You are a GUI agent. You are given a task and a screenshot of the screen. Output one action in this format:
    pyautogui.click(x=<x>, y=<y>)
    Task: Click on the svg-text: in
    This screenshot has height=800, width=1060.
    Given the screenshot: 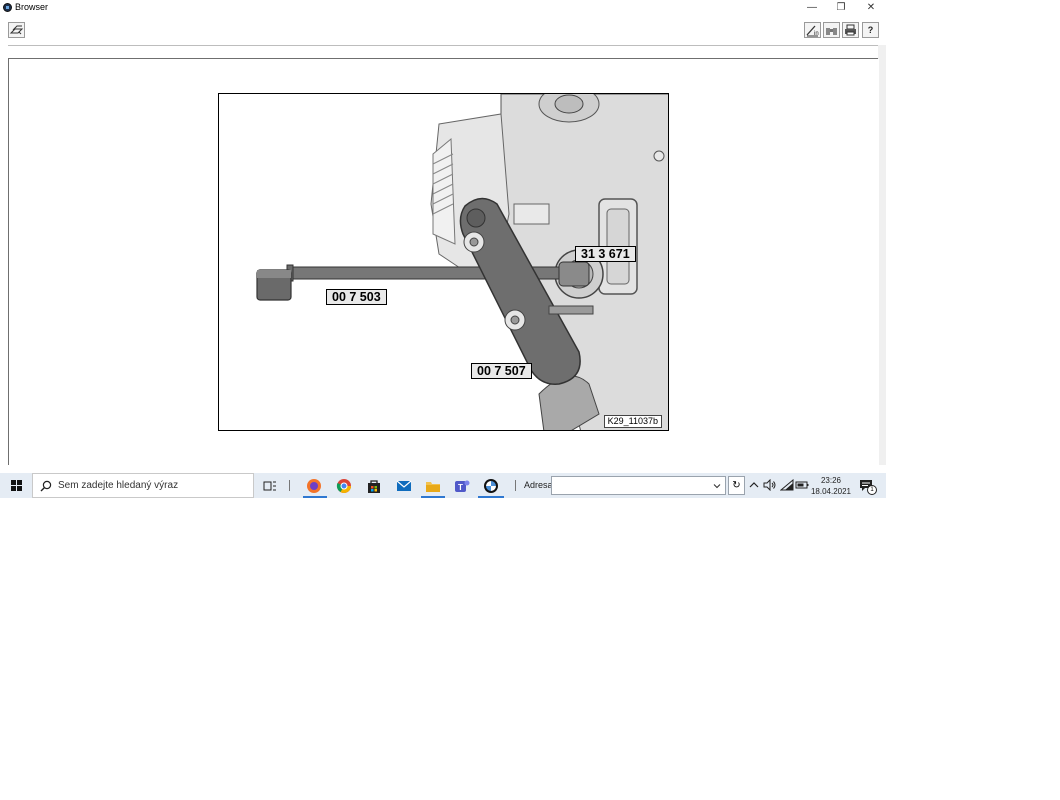 What is the action you would take?
    pyautogui.click(x=816, y=34)
    